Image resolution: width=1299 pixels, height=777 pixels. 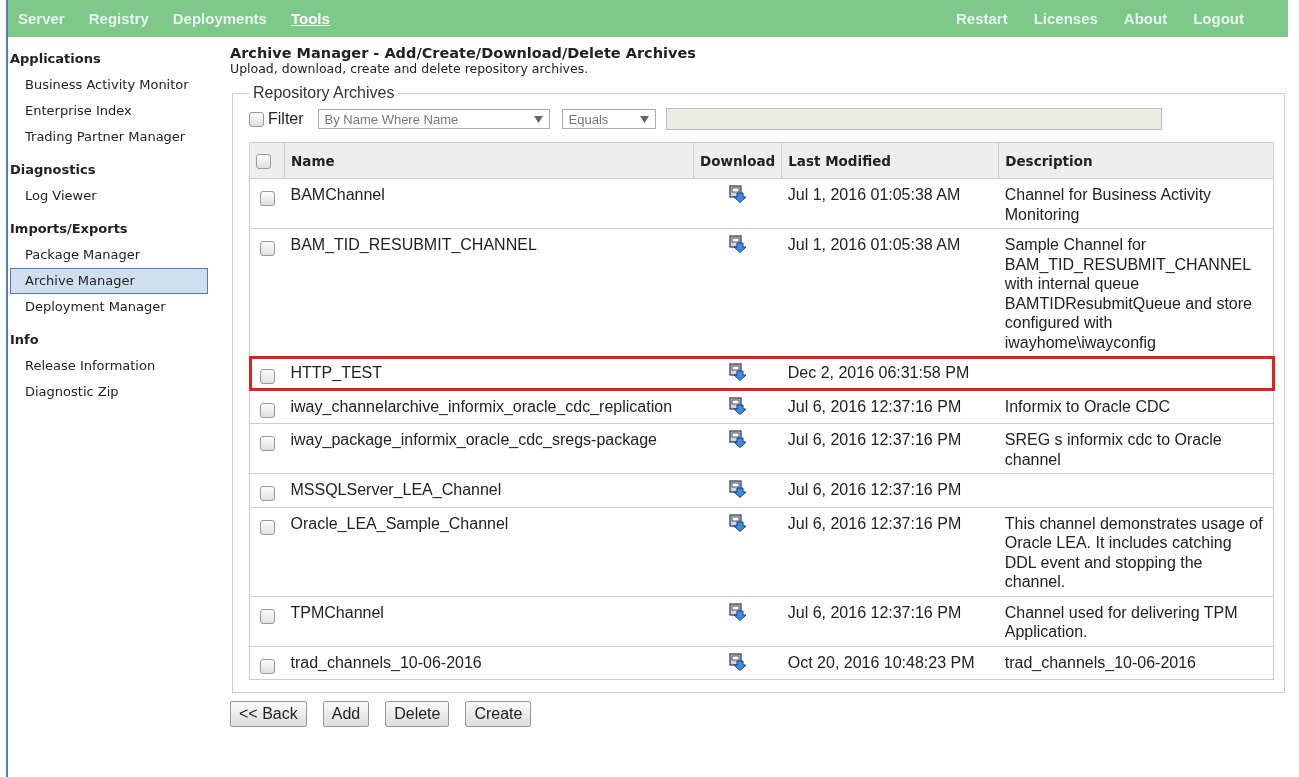 What do you see at coordinates (1136, 160) in the screenshot?
I see `column-header: Description` at bounding box center [1136, 160].